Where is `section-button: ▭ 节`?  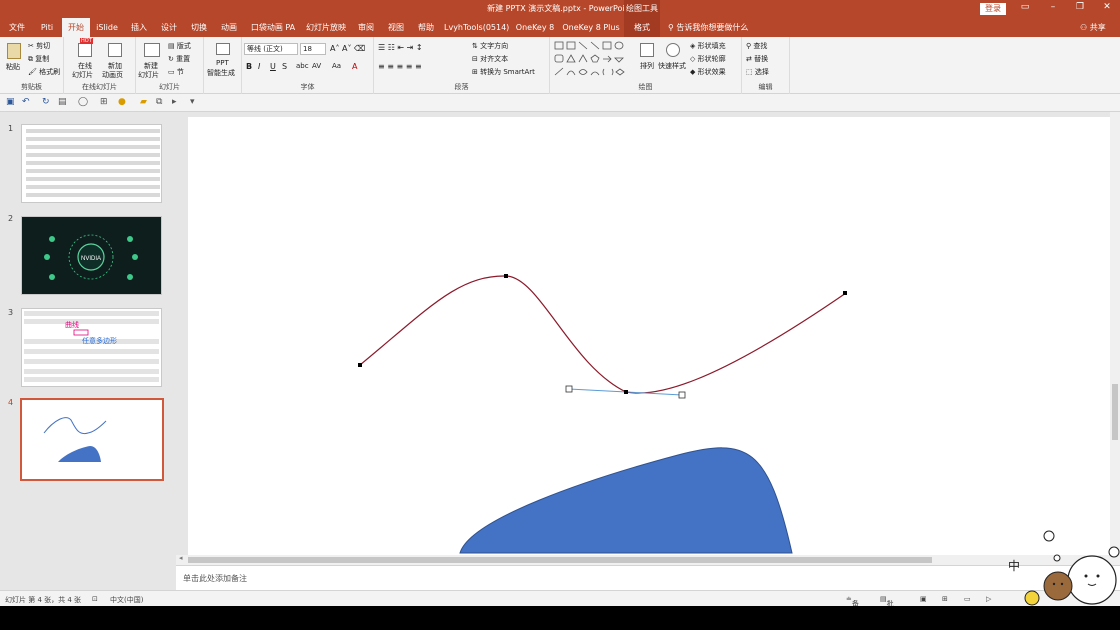
section-button: ▭ 节 is located at coordinates (176, 72).